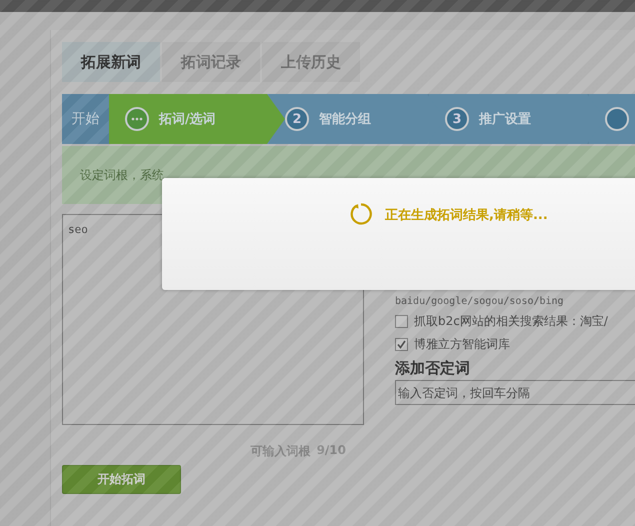  I want to click on more-icon, so click(137, 119).